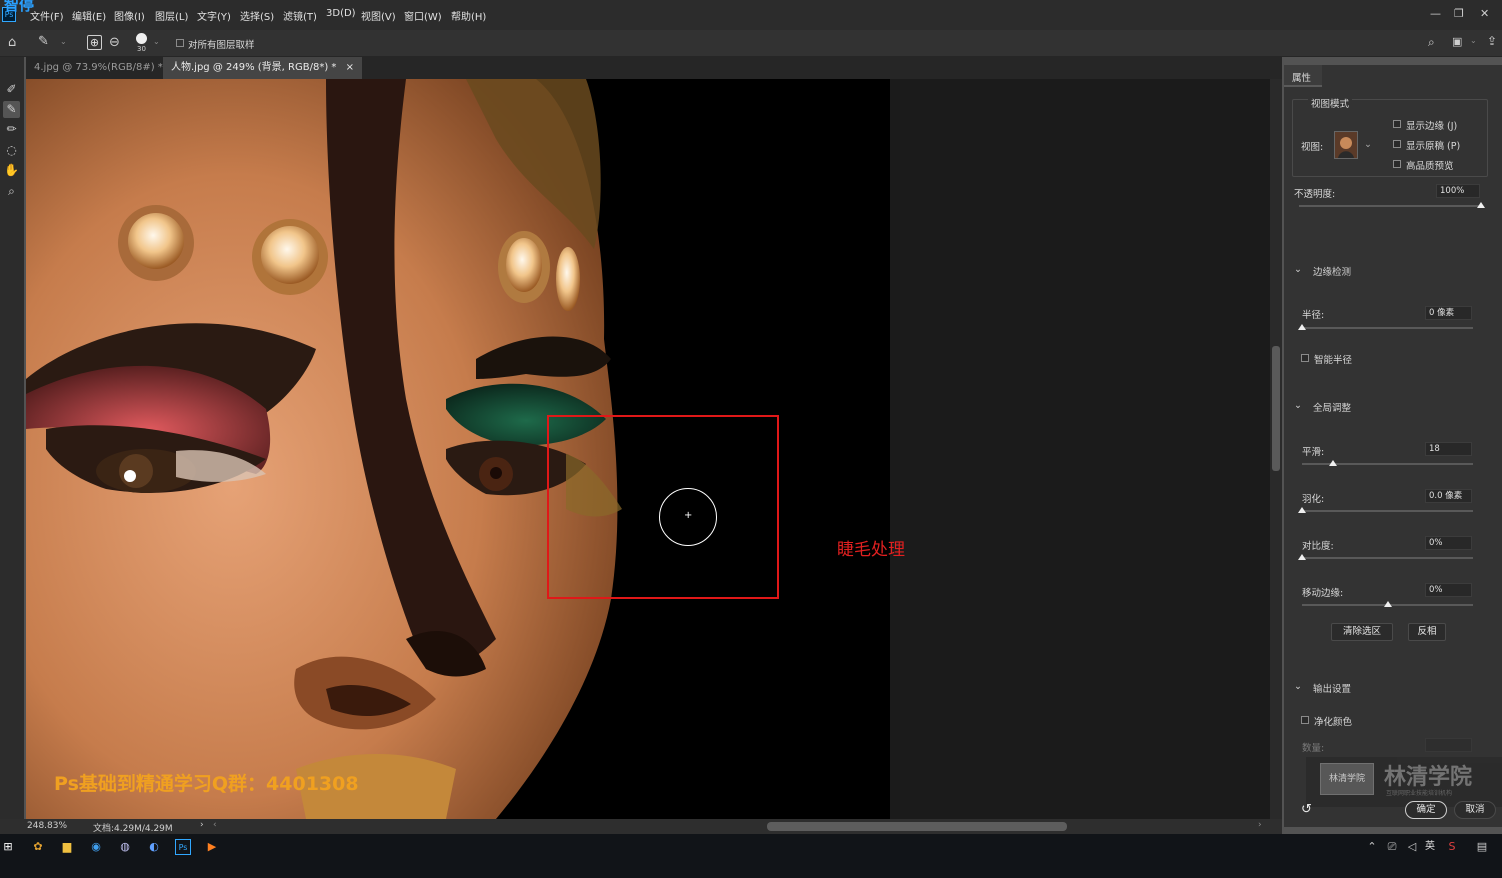 The width and height of the screenshot is (1502, 878). I want to click on feather-input: 0.0 像素, so click(1448, 496).